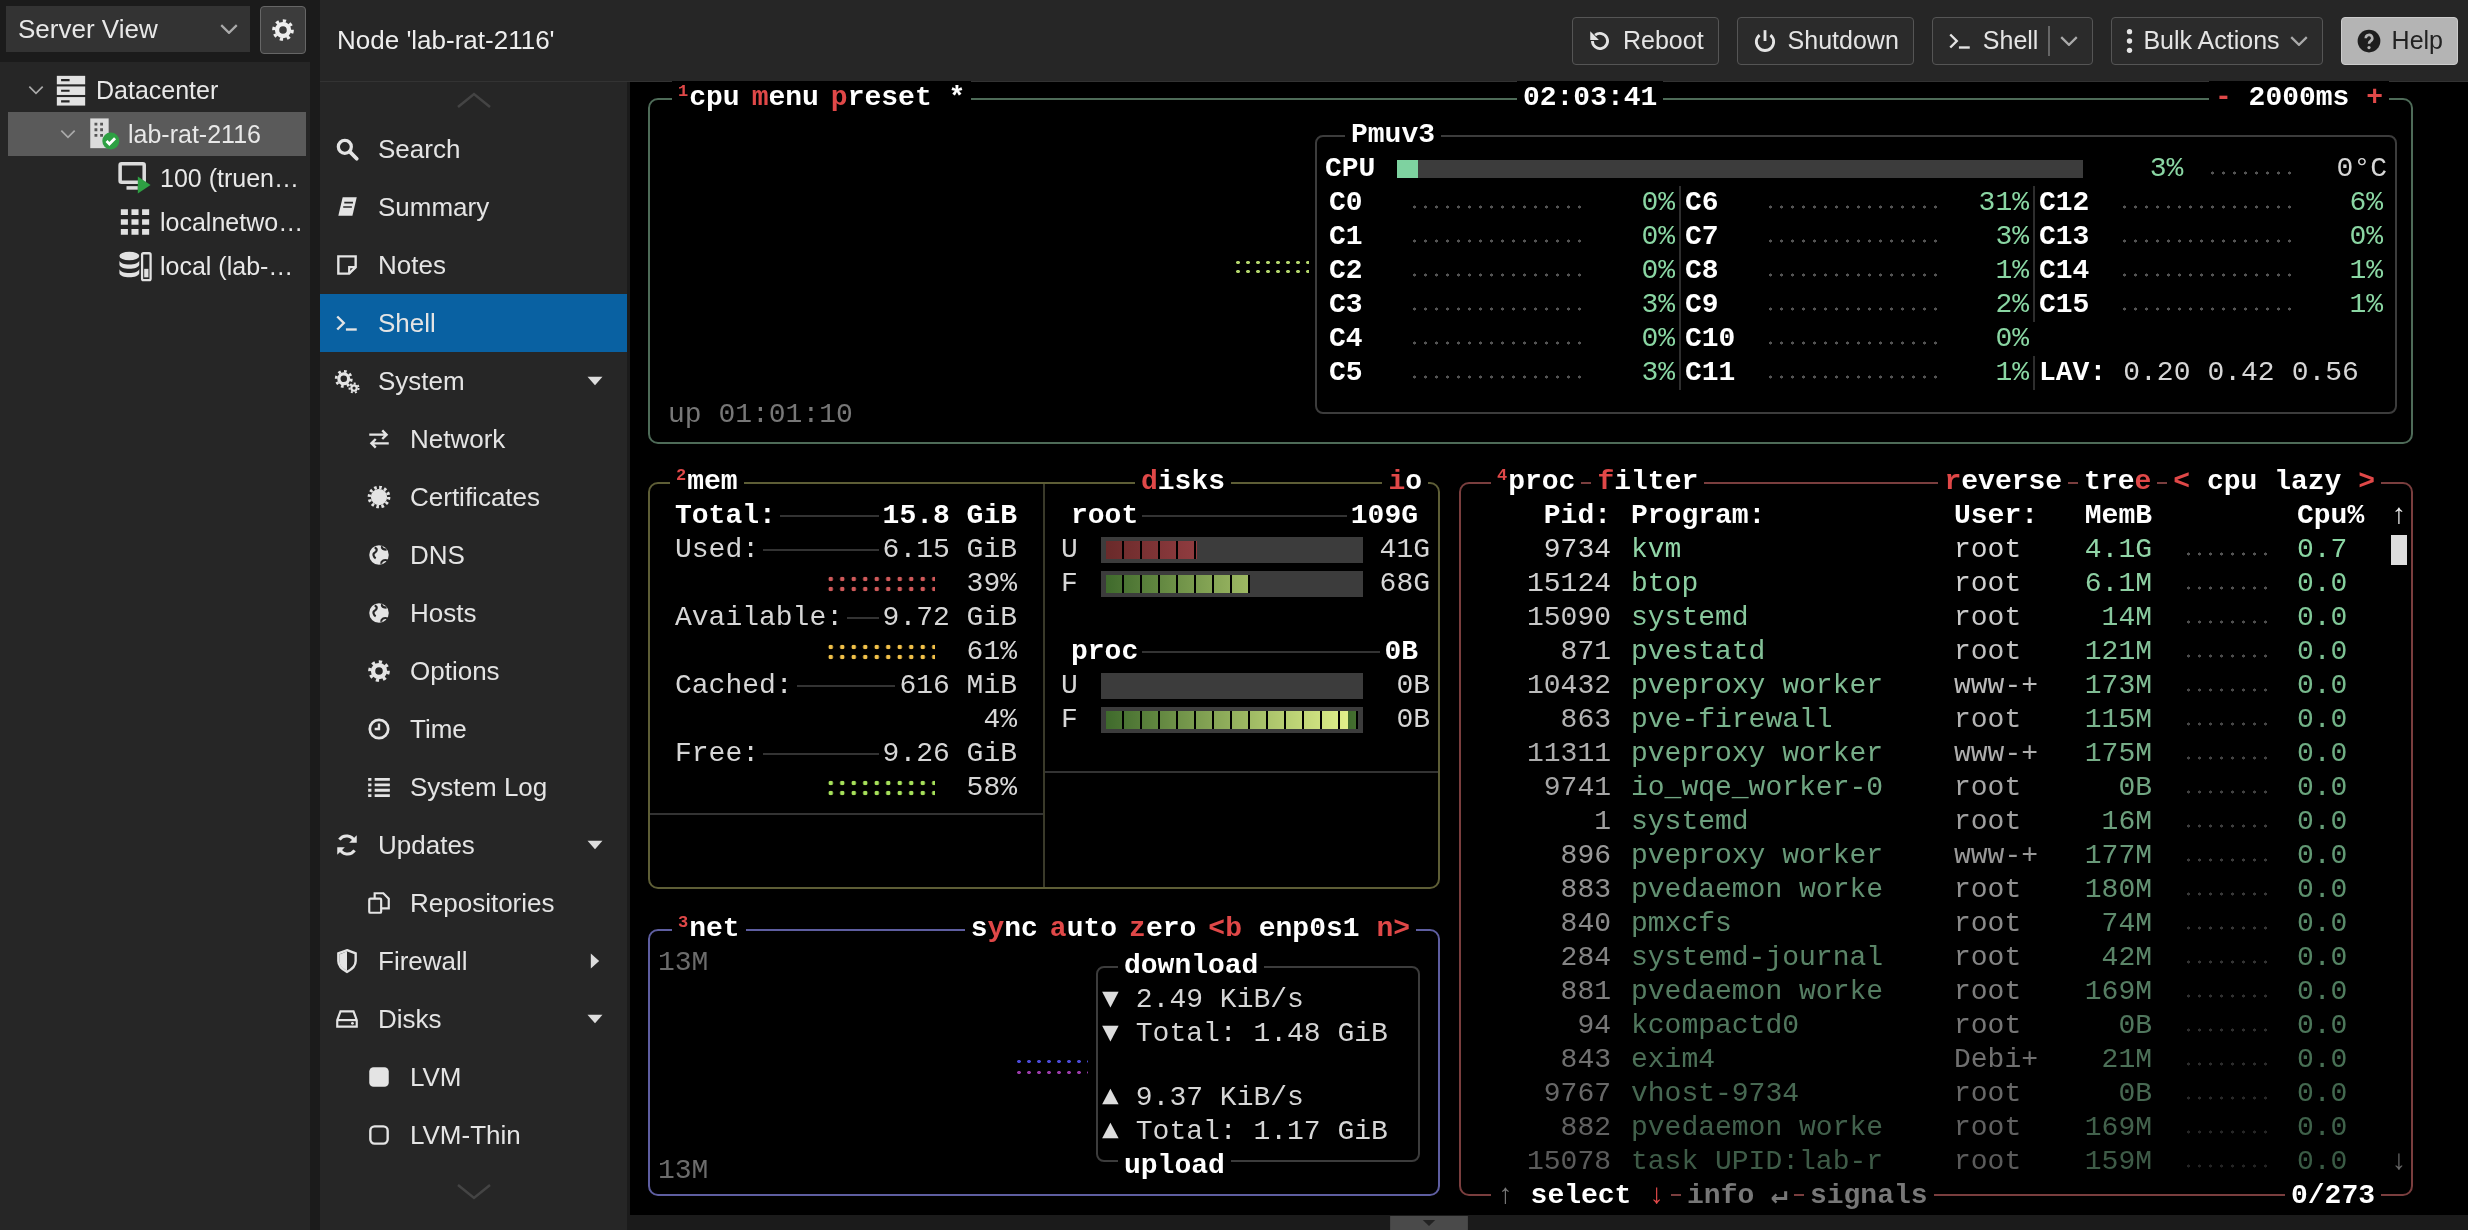 This screenshot has height=1230, width=2468. I want to click on nav-item: Search, so click(473, 149).